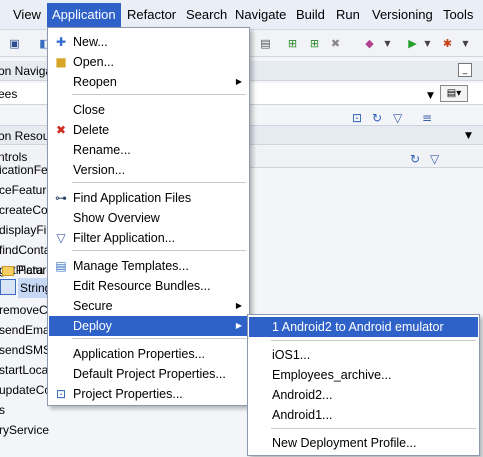  I want to click on delete-icon: ✖, so click(61, 130).